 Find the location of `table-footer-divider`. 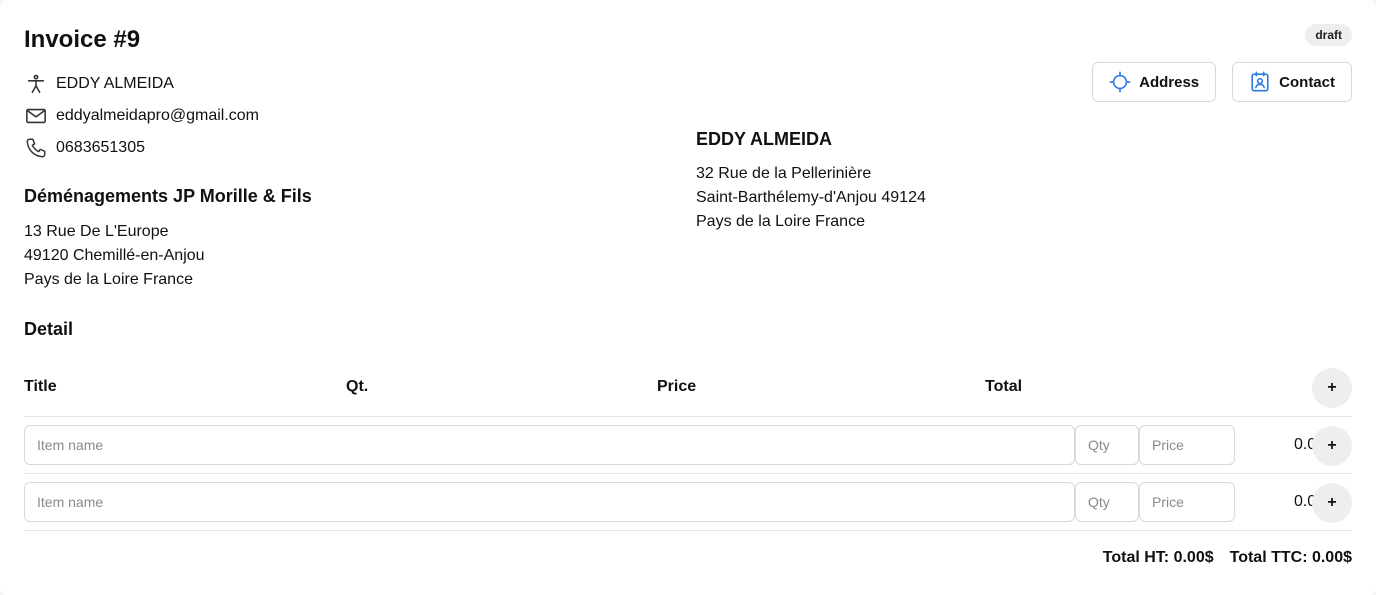

table-footer-divider is located at coordinates (688, 530).